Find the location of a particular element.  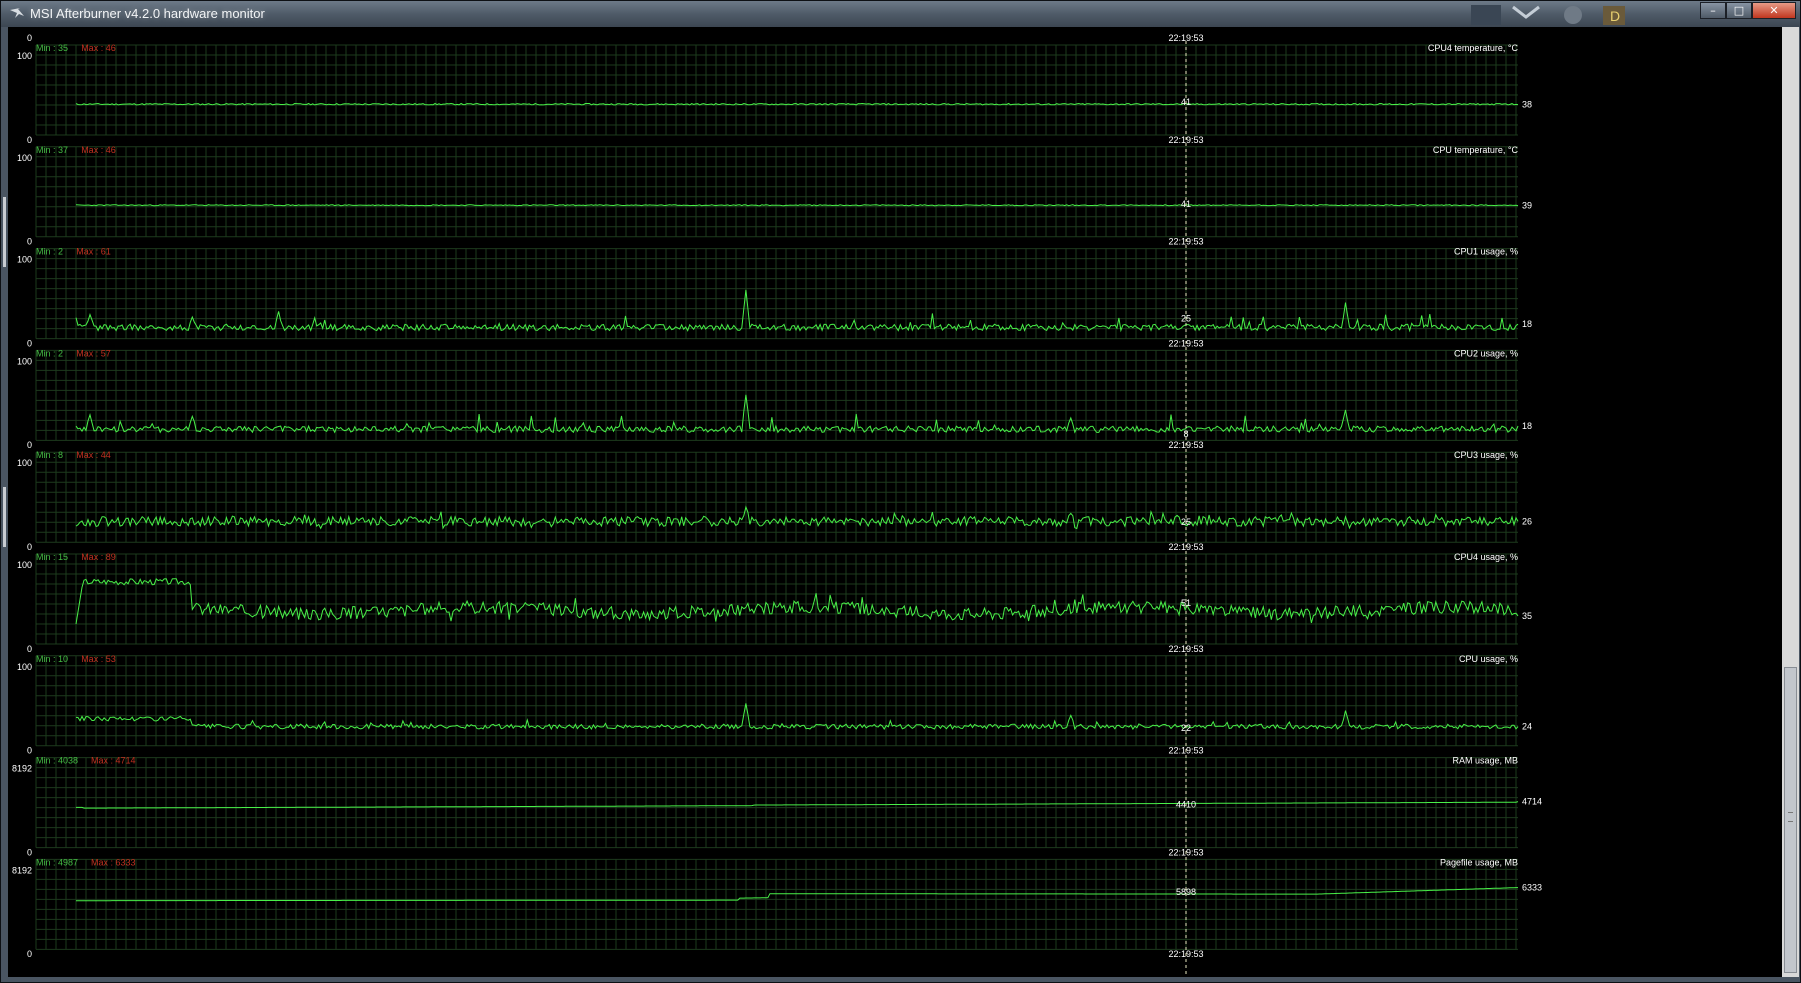

current-value-label: 6333 is located at coordinates (1532, 888).